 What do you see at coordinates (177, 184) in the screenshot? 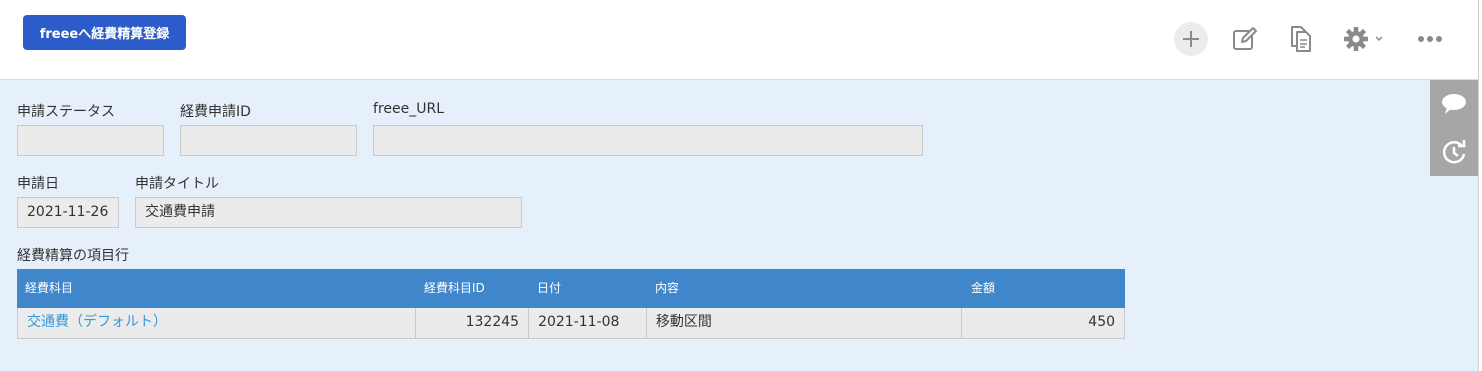
I see `title-label: 申請タイトル` at bounding box center [177, 184].